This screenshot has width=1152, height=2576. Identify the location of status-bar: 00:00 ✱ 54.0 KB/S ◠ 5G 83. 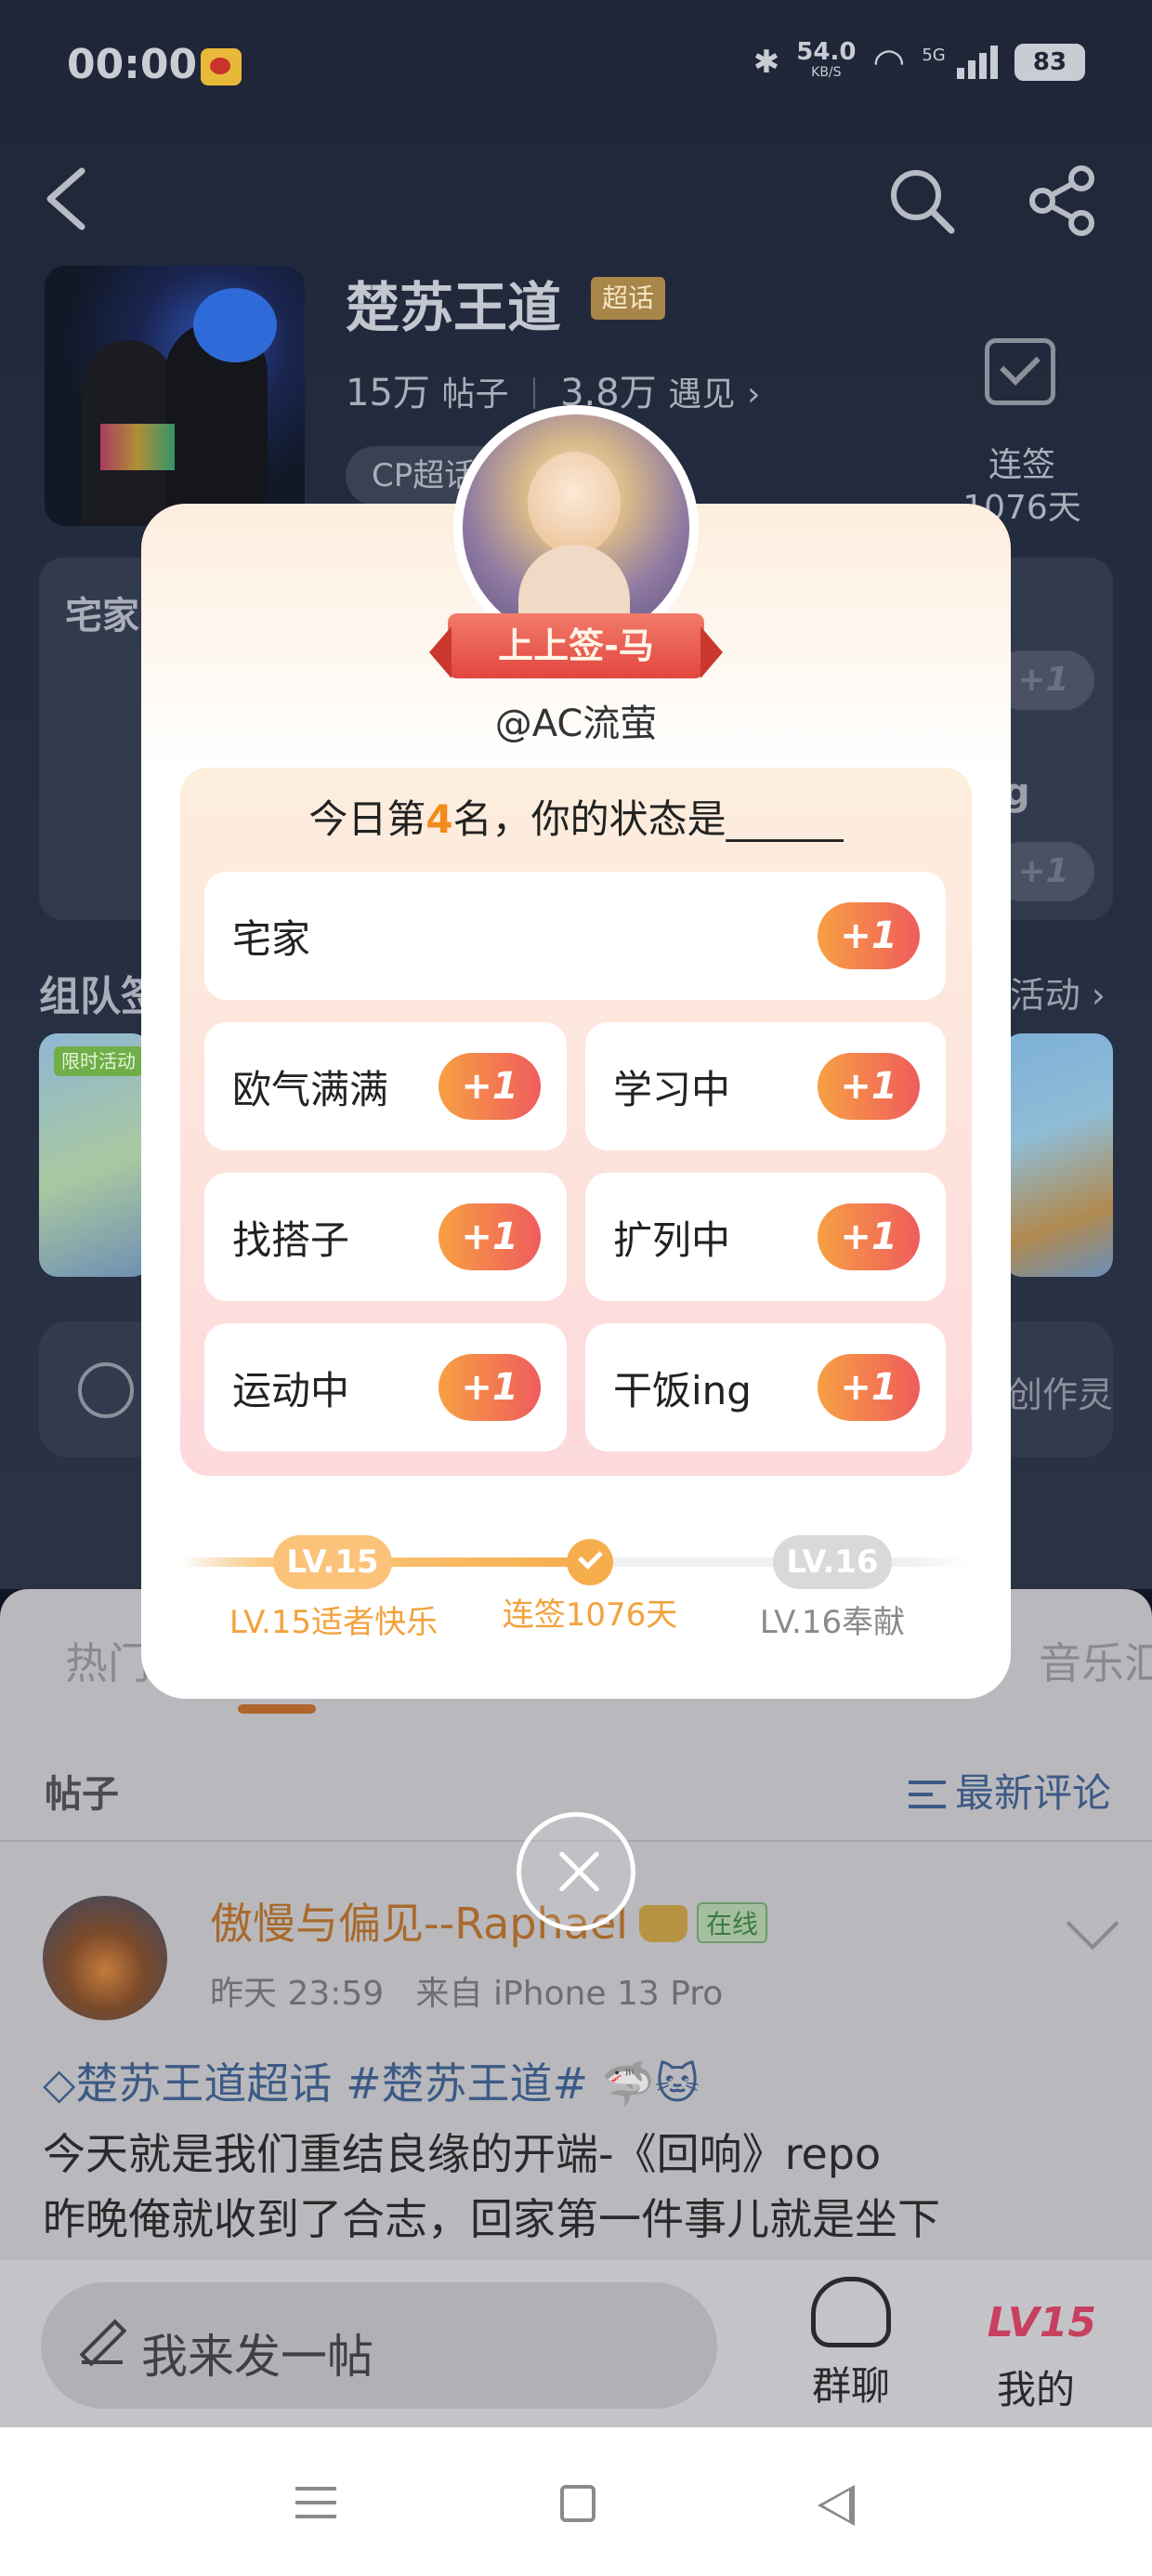
(576, 65).